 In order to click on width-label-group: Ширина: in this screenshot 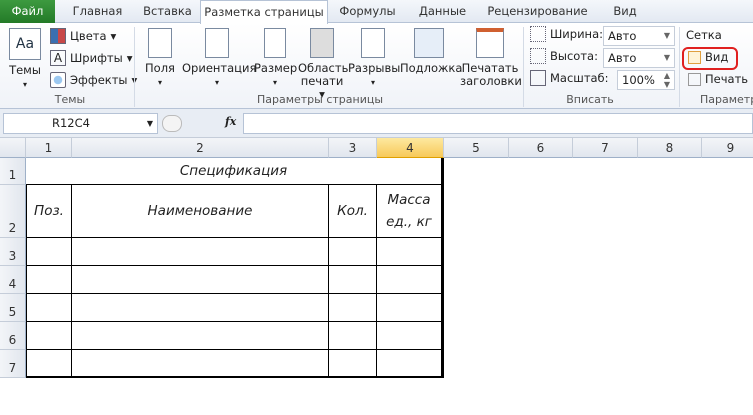, I will do `click(566, 34)`.